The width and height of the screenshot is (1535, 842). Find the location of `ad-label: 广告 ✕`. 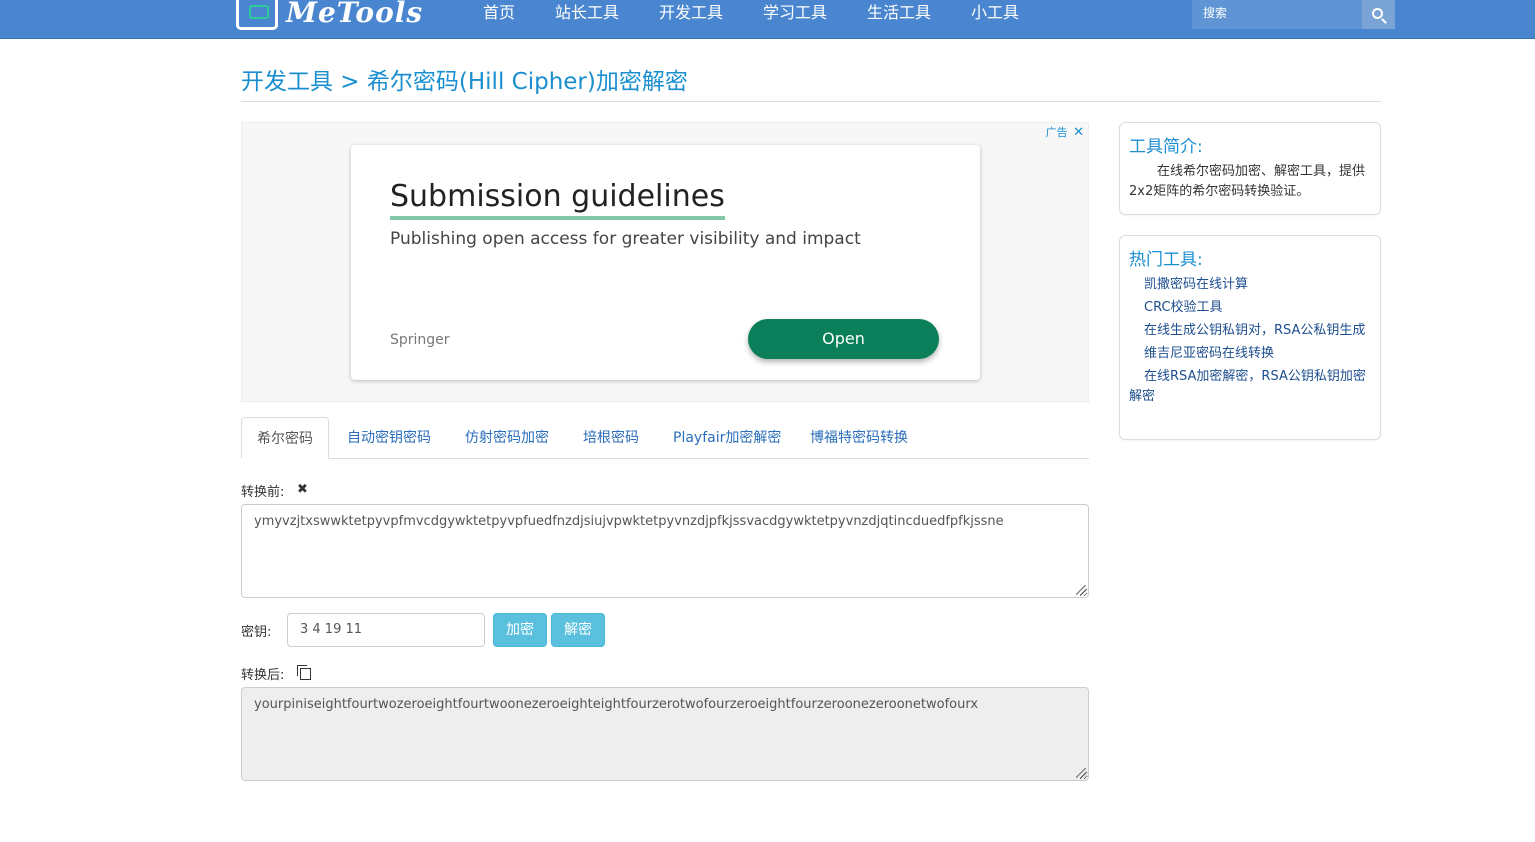

ad-label: 广告 ✕ is located at coordinates (1065, 132).